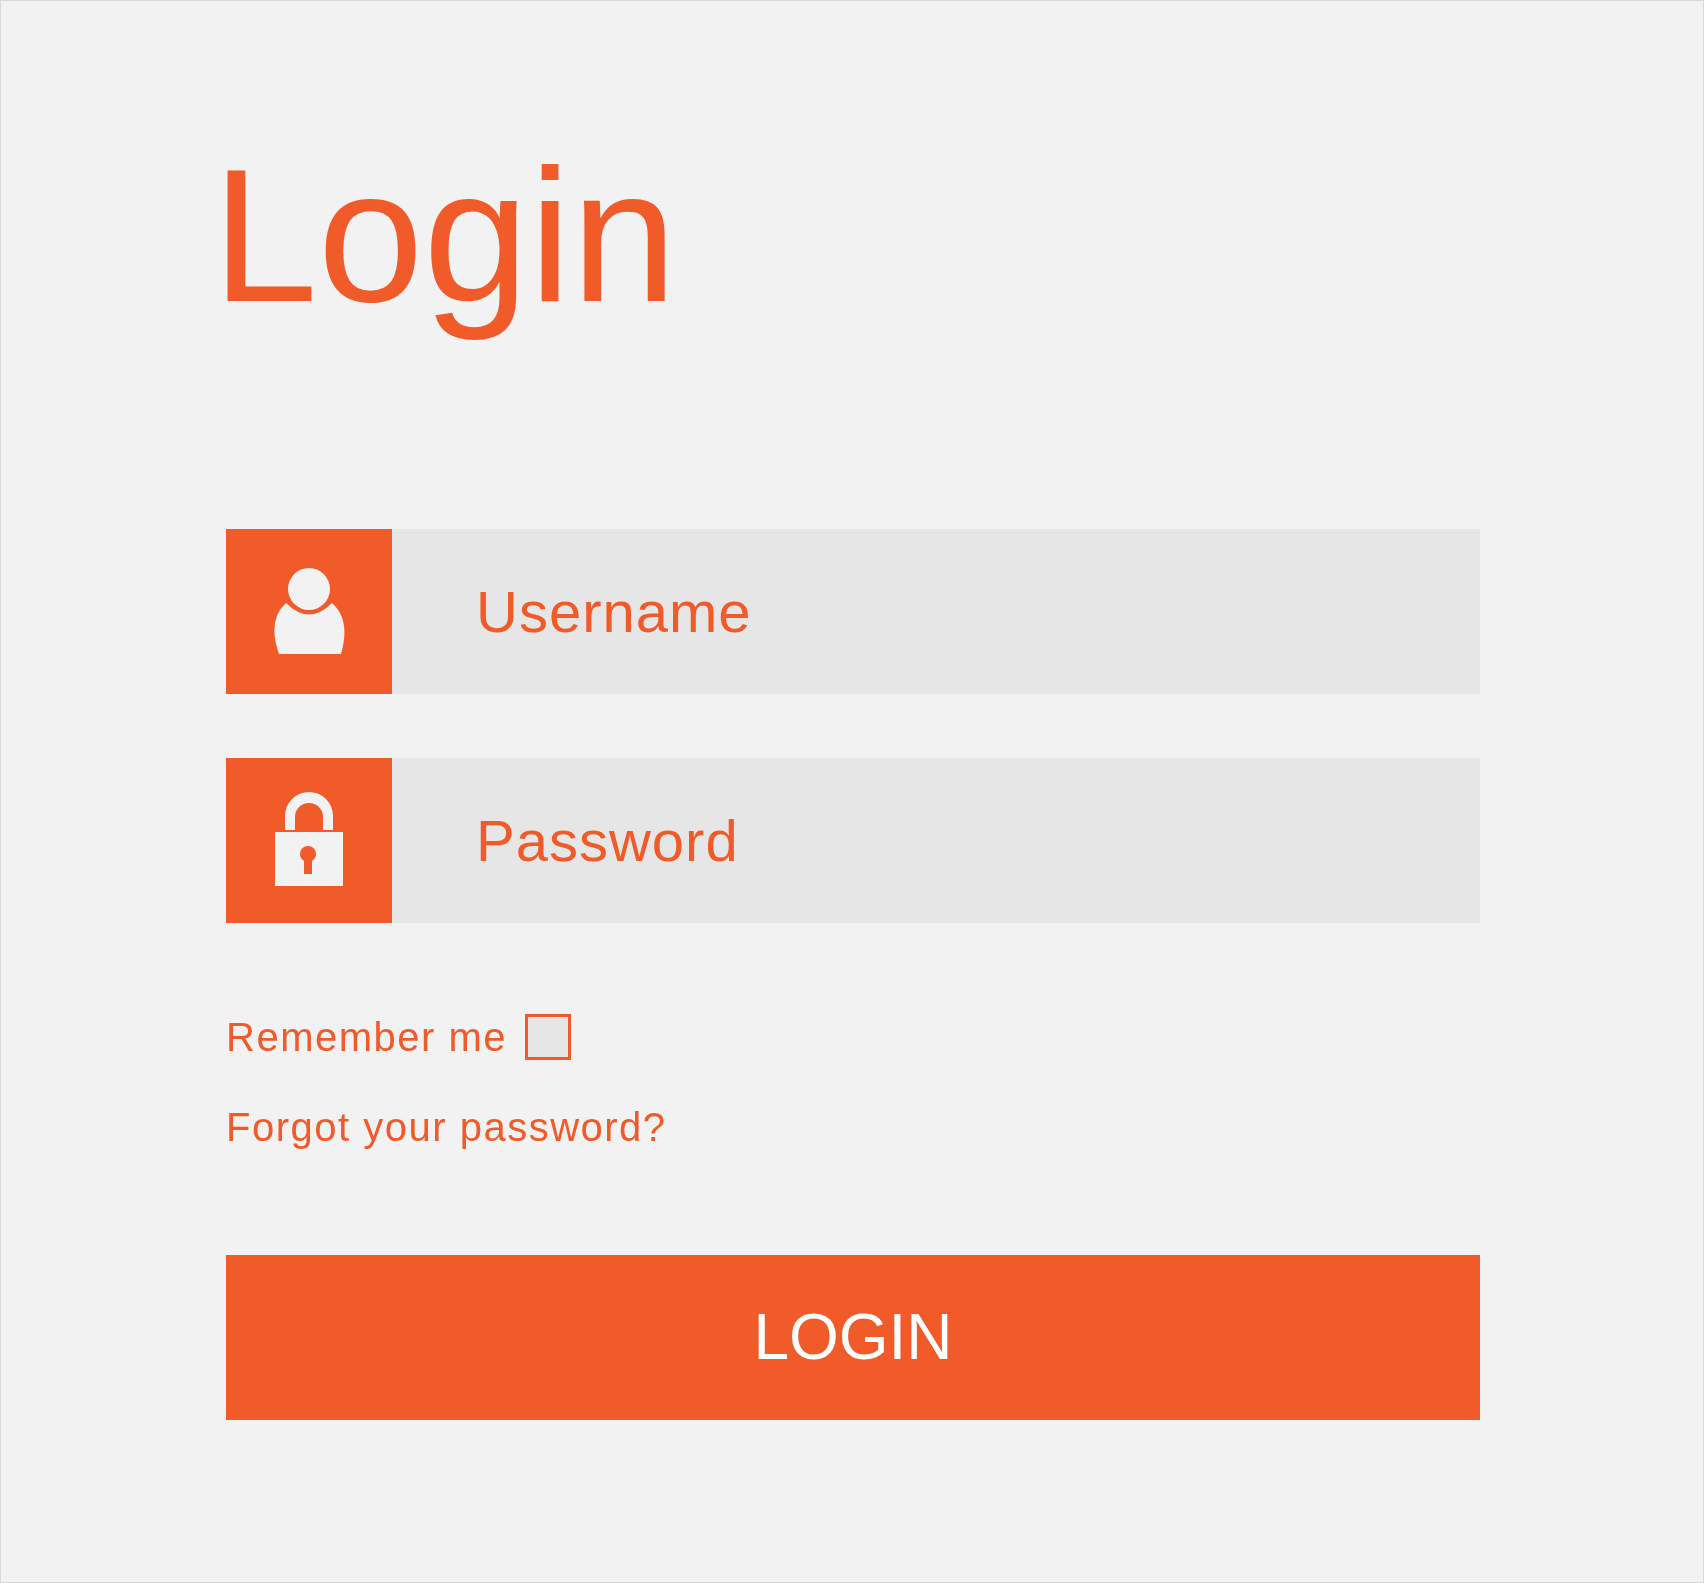 The height and width of the screenshot is (1583, 1704). Describe the element at coordinates (936, 611) in the screenshot. I see `username-field: Username` at that location.